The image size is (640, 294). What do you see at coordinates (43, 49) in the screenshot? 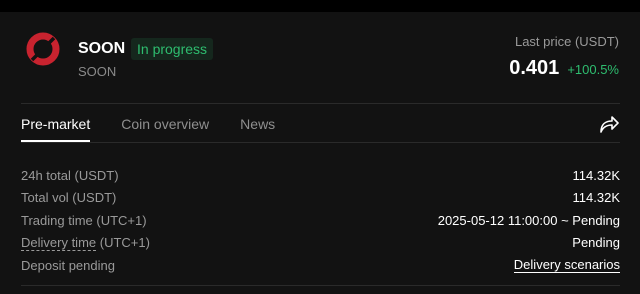
I see `soon-logo-icon` at bounding box center [43, 49].